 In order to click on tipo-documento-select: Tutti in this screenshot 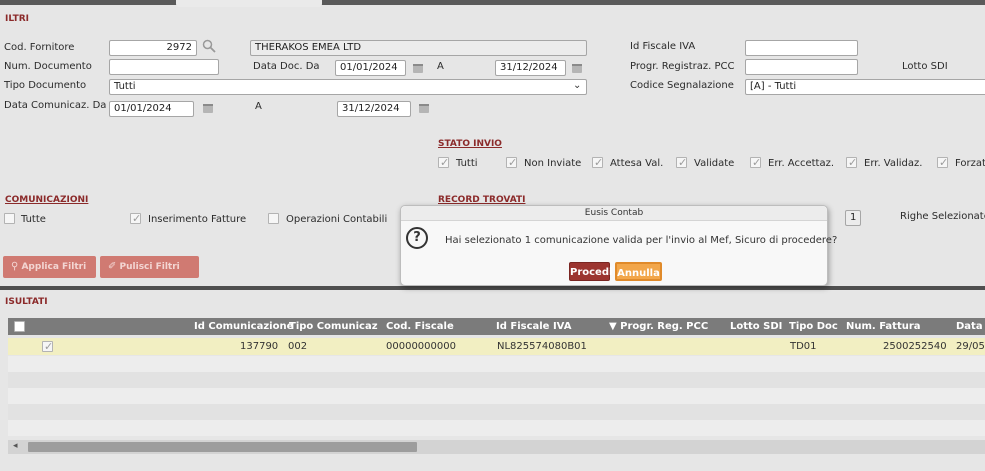, I will do `click(348, 87)`.